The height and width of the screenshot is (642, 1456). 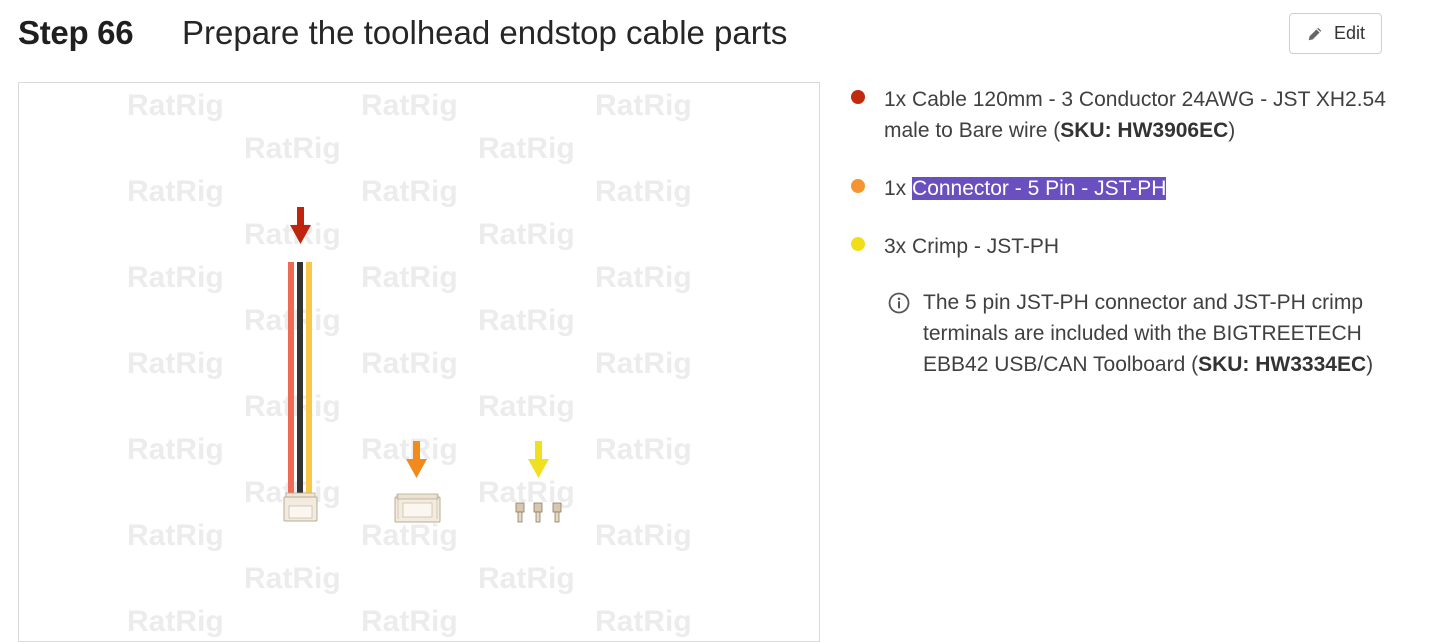 I want to click on yellow-dot-icon, so click(x=858, y=244).